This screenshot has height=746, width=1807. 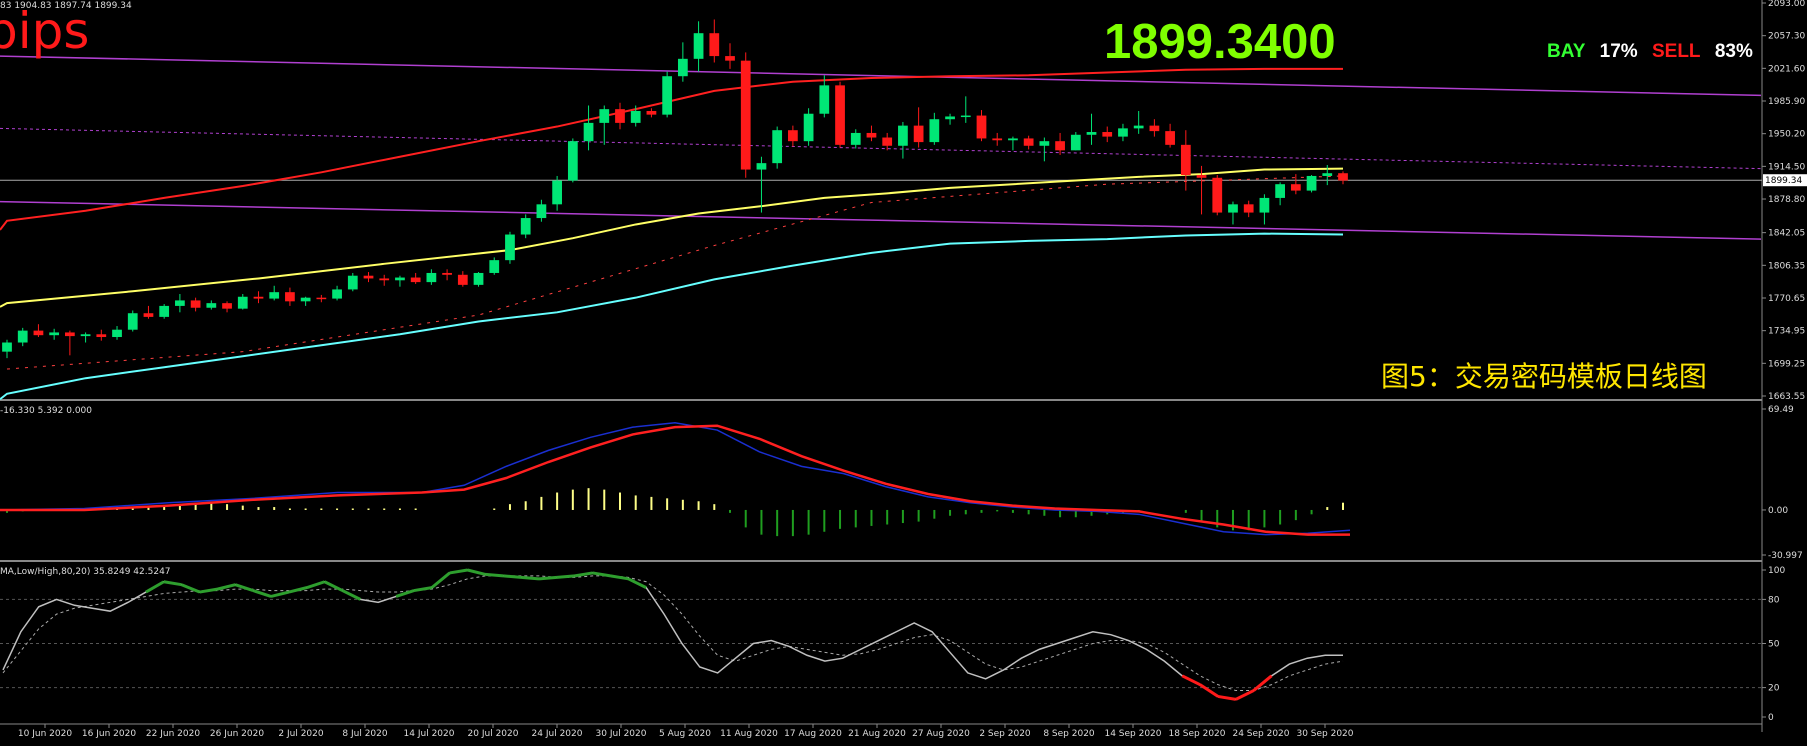 I want to click on stoch-tick-label: 100, so click(x=1776, y=571).